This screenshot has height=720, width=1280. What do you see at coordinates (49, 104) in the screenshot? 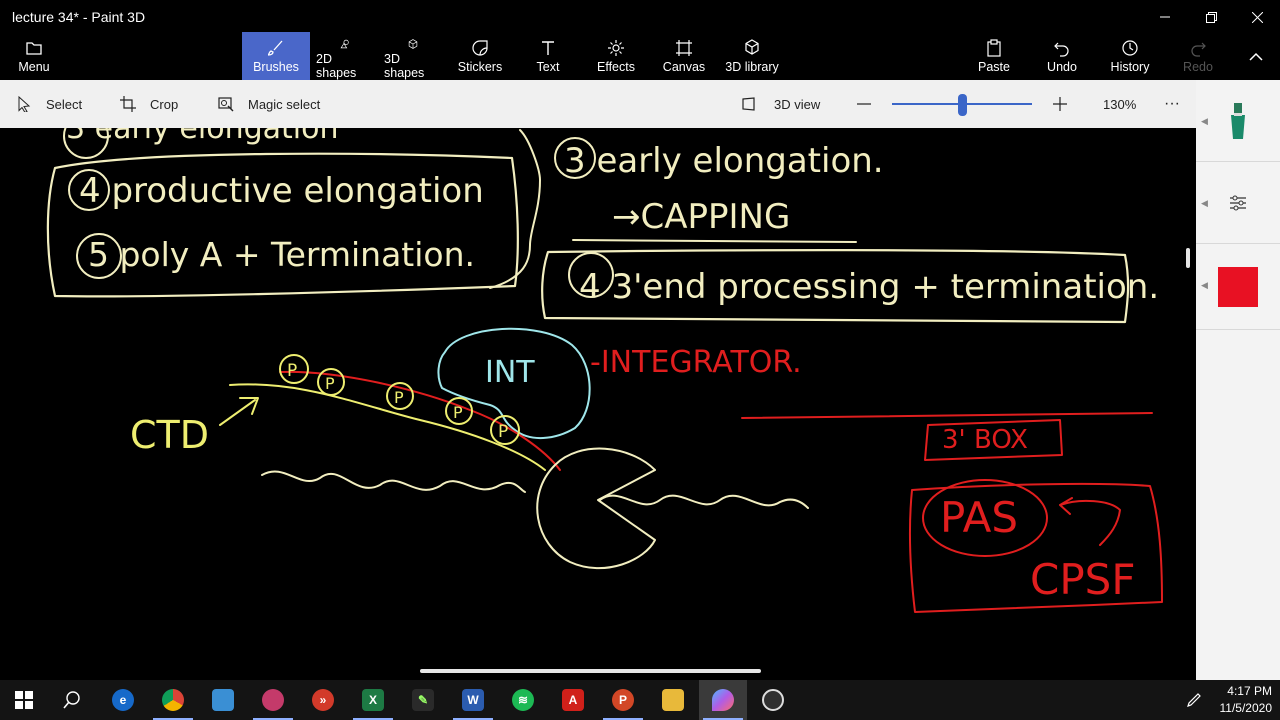
I see `select-tool: Select` at bounding box center [49, 104].